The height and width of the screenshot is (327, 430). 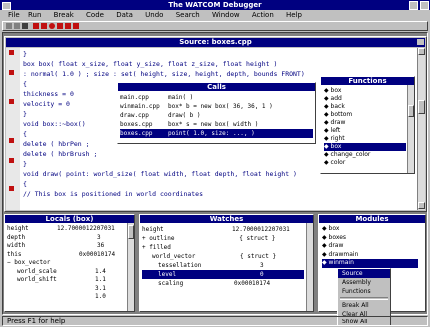 What do you see at coordinates (364, 305) in the screenshot?
I see `context-menu-break-all: Break All` at bounding box center [364, 305].